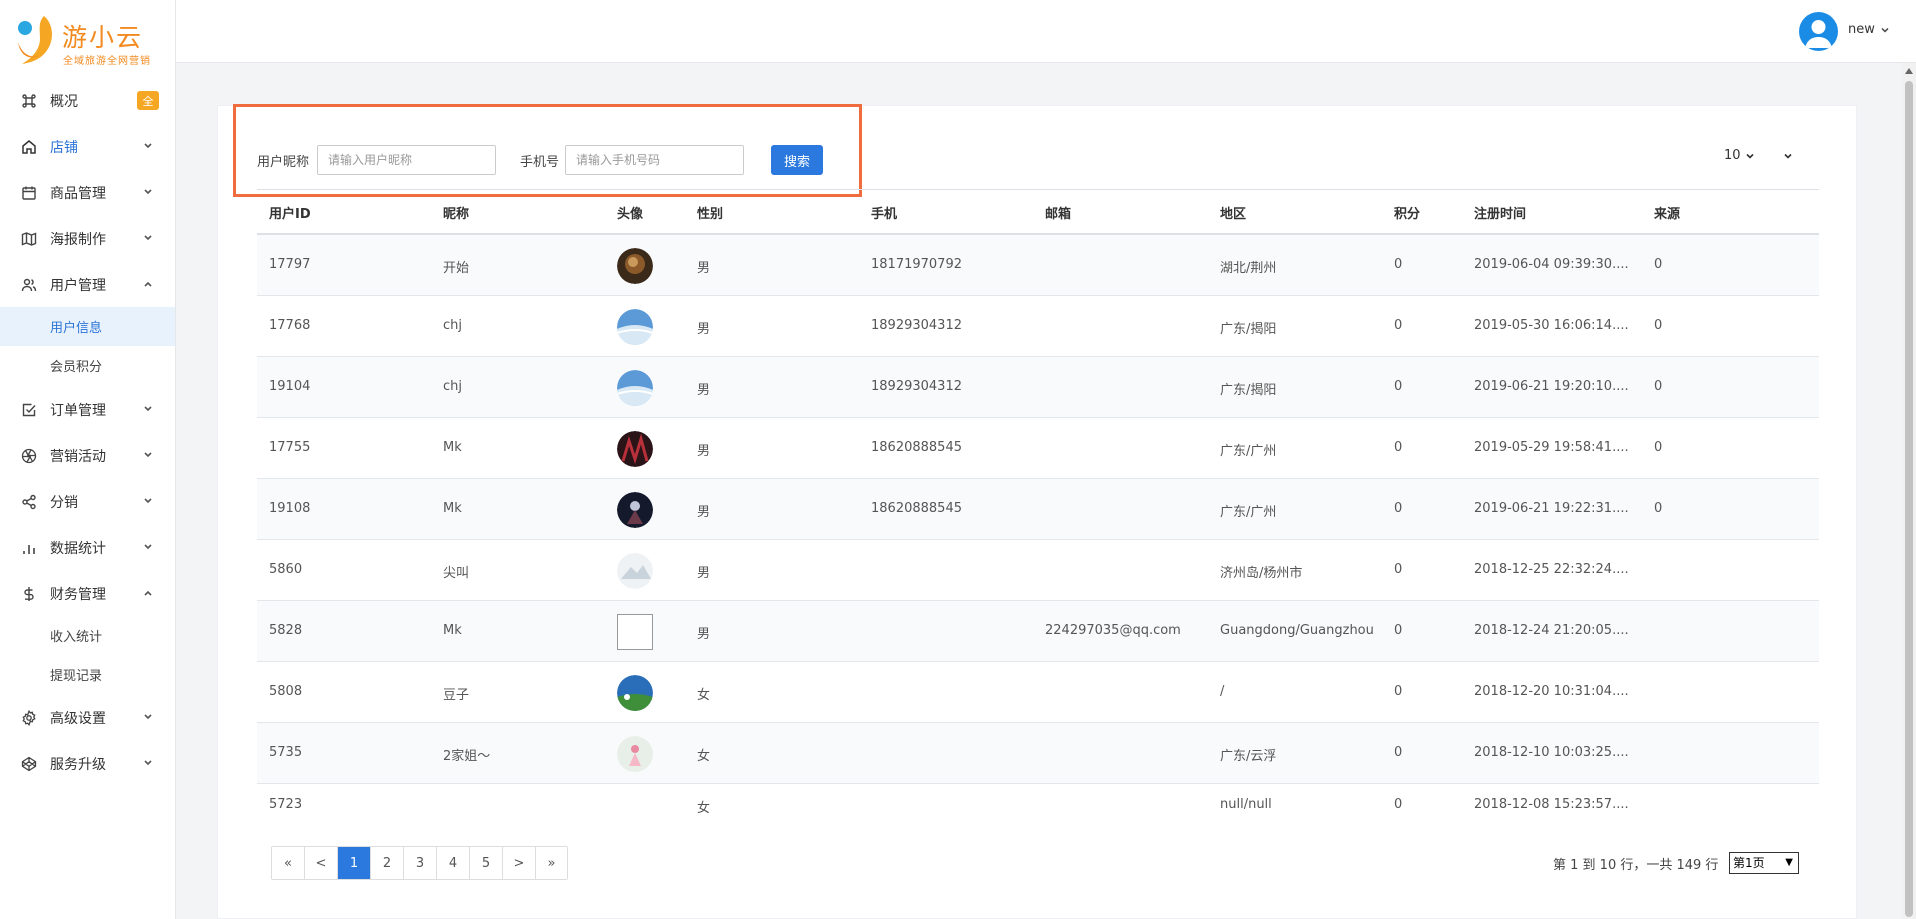 The image size is (1916, 919). Describe the element at coordinates (29, 764) in the screenshot. I see `codepen-icon` at that location.